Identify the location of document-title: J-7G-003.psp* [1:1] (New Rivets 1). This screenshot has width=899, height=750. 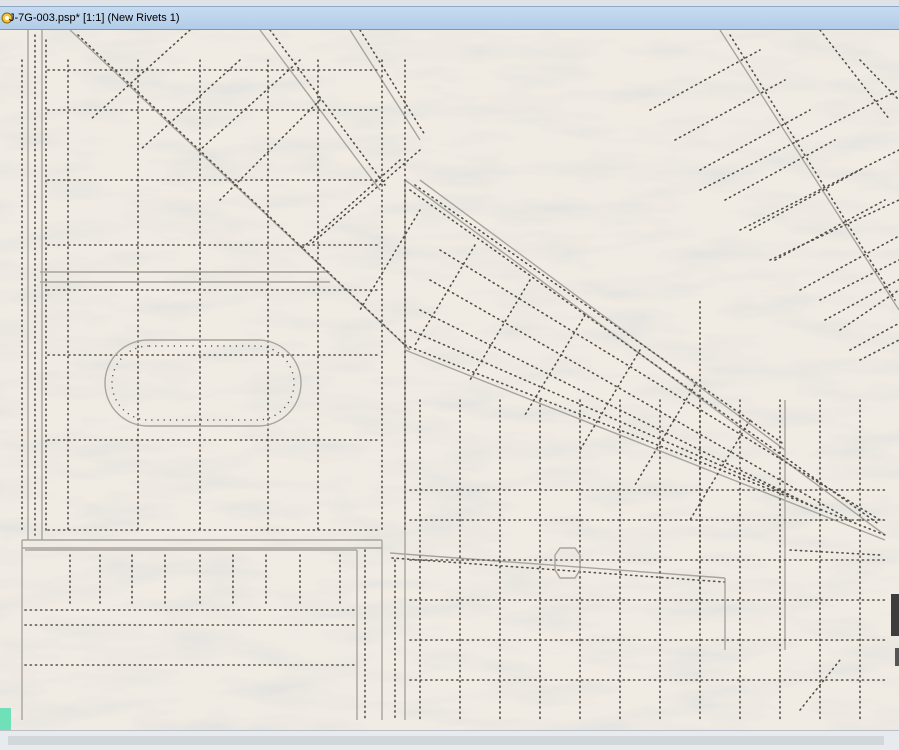
(94, 18).